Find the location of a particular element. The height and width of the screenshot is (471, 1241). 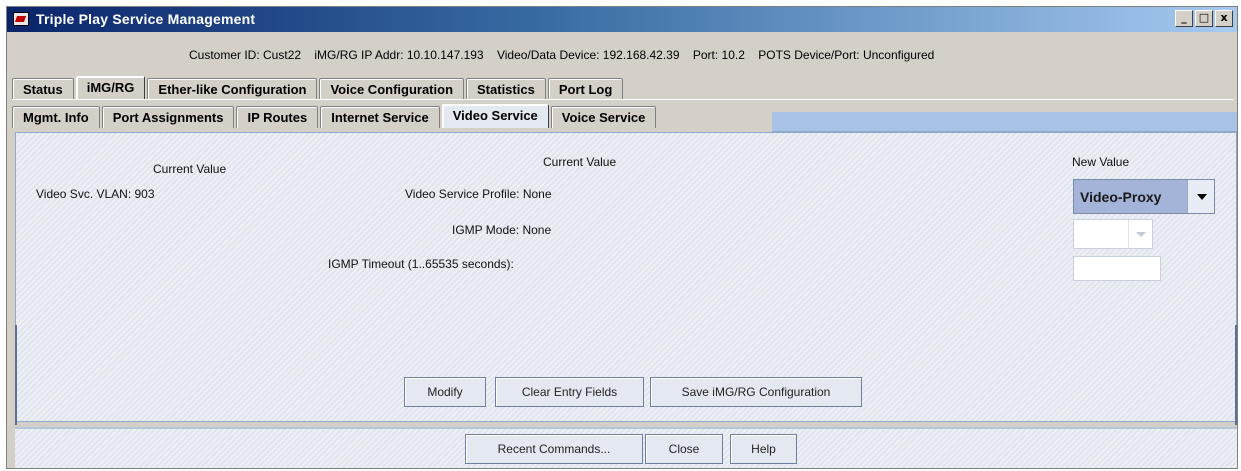

panel-right-edge is located at coordinates (1236, 375).